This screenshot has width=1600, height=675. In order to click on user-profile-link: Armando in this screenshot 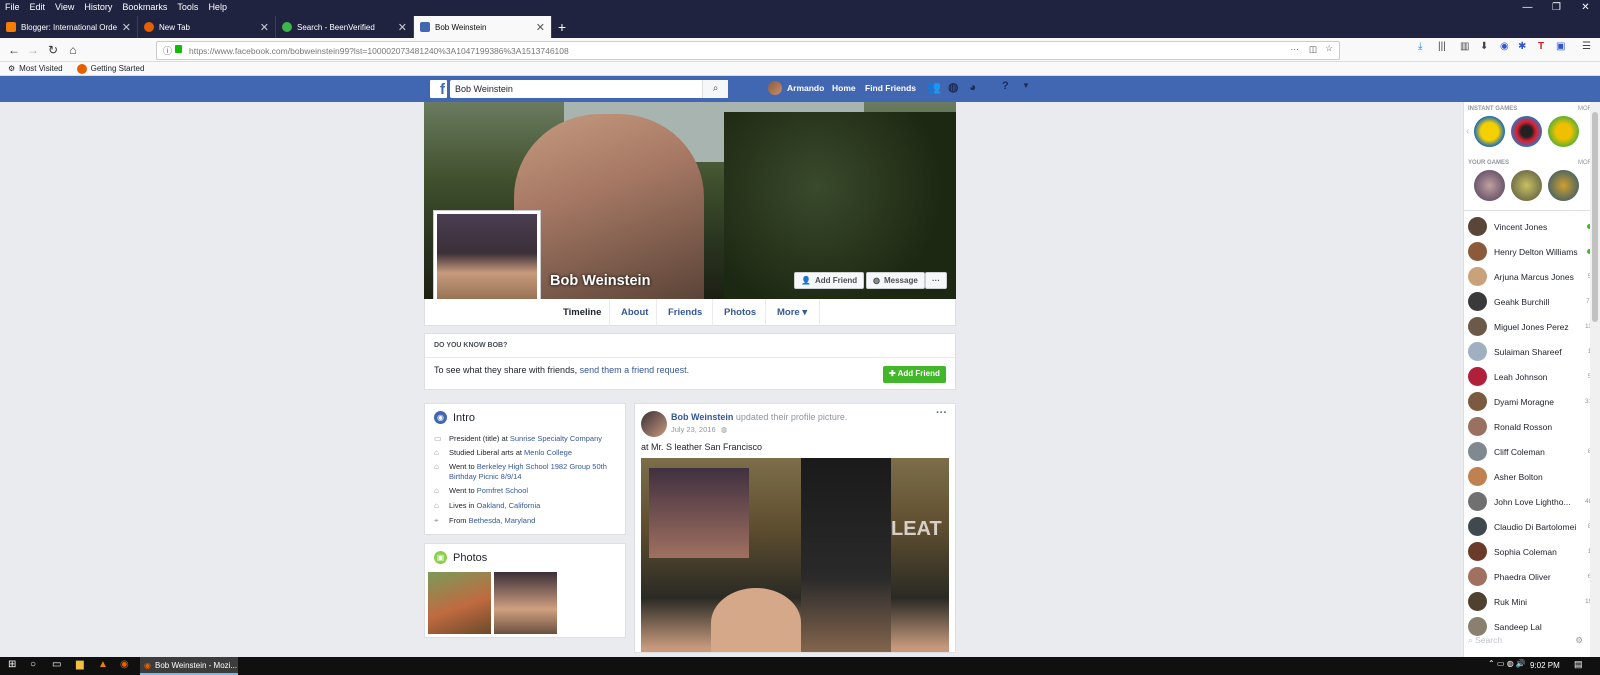, I will do `click(796, 88)`.